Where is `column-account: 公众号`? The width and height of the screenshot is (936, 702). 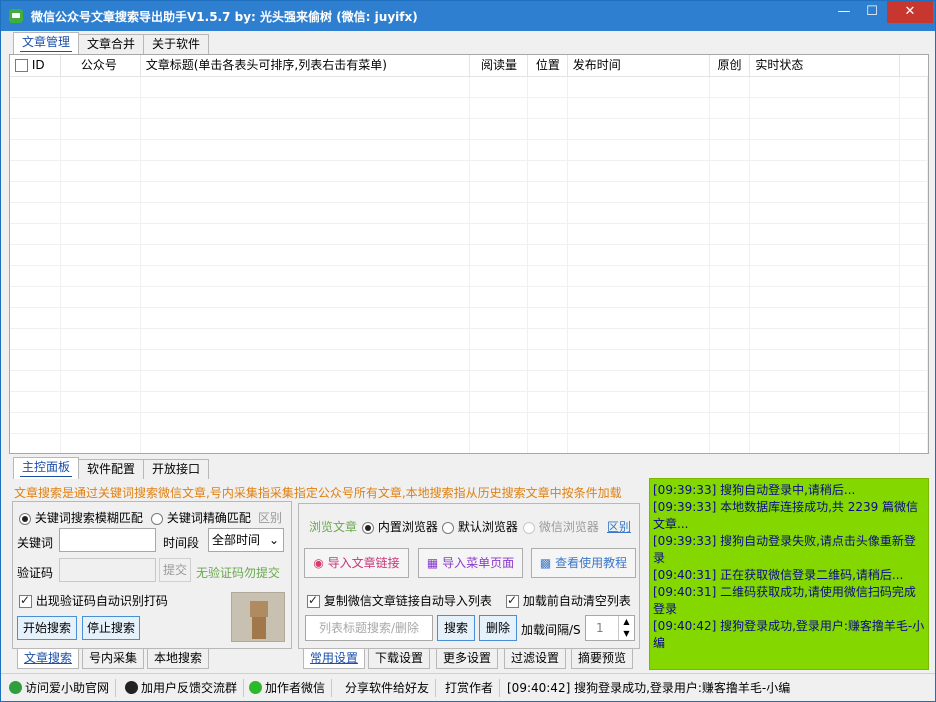
column-account: 公众号 is located at coordinates (101, 65).